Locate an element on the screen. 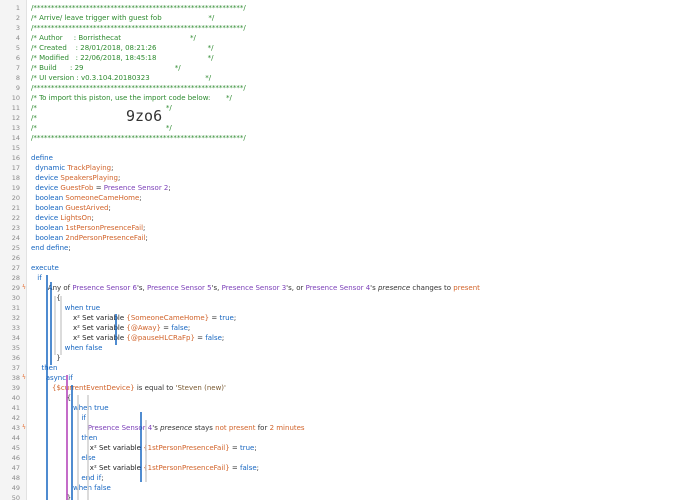 This screenshot has width=690, height=500. token-kw: when false is located at coordinates (83, 348).